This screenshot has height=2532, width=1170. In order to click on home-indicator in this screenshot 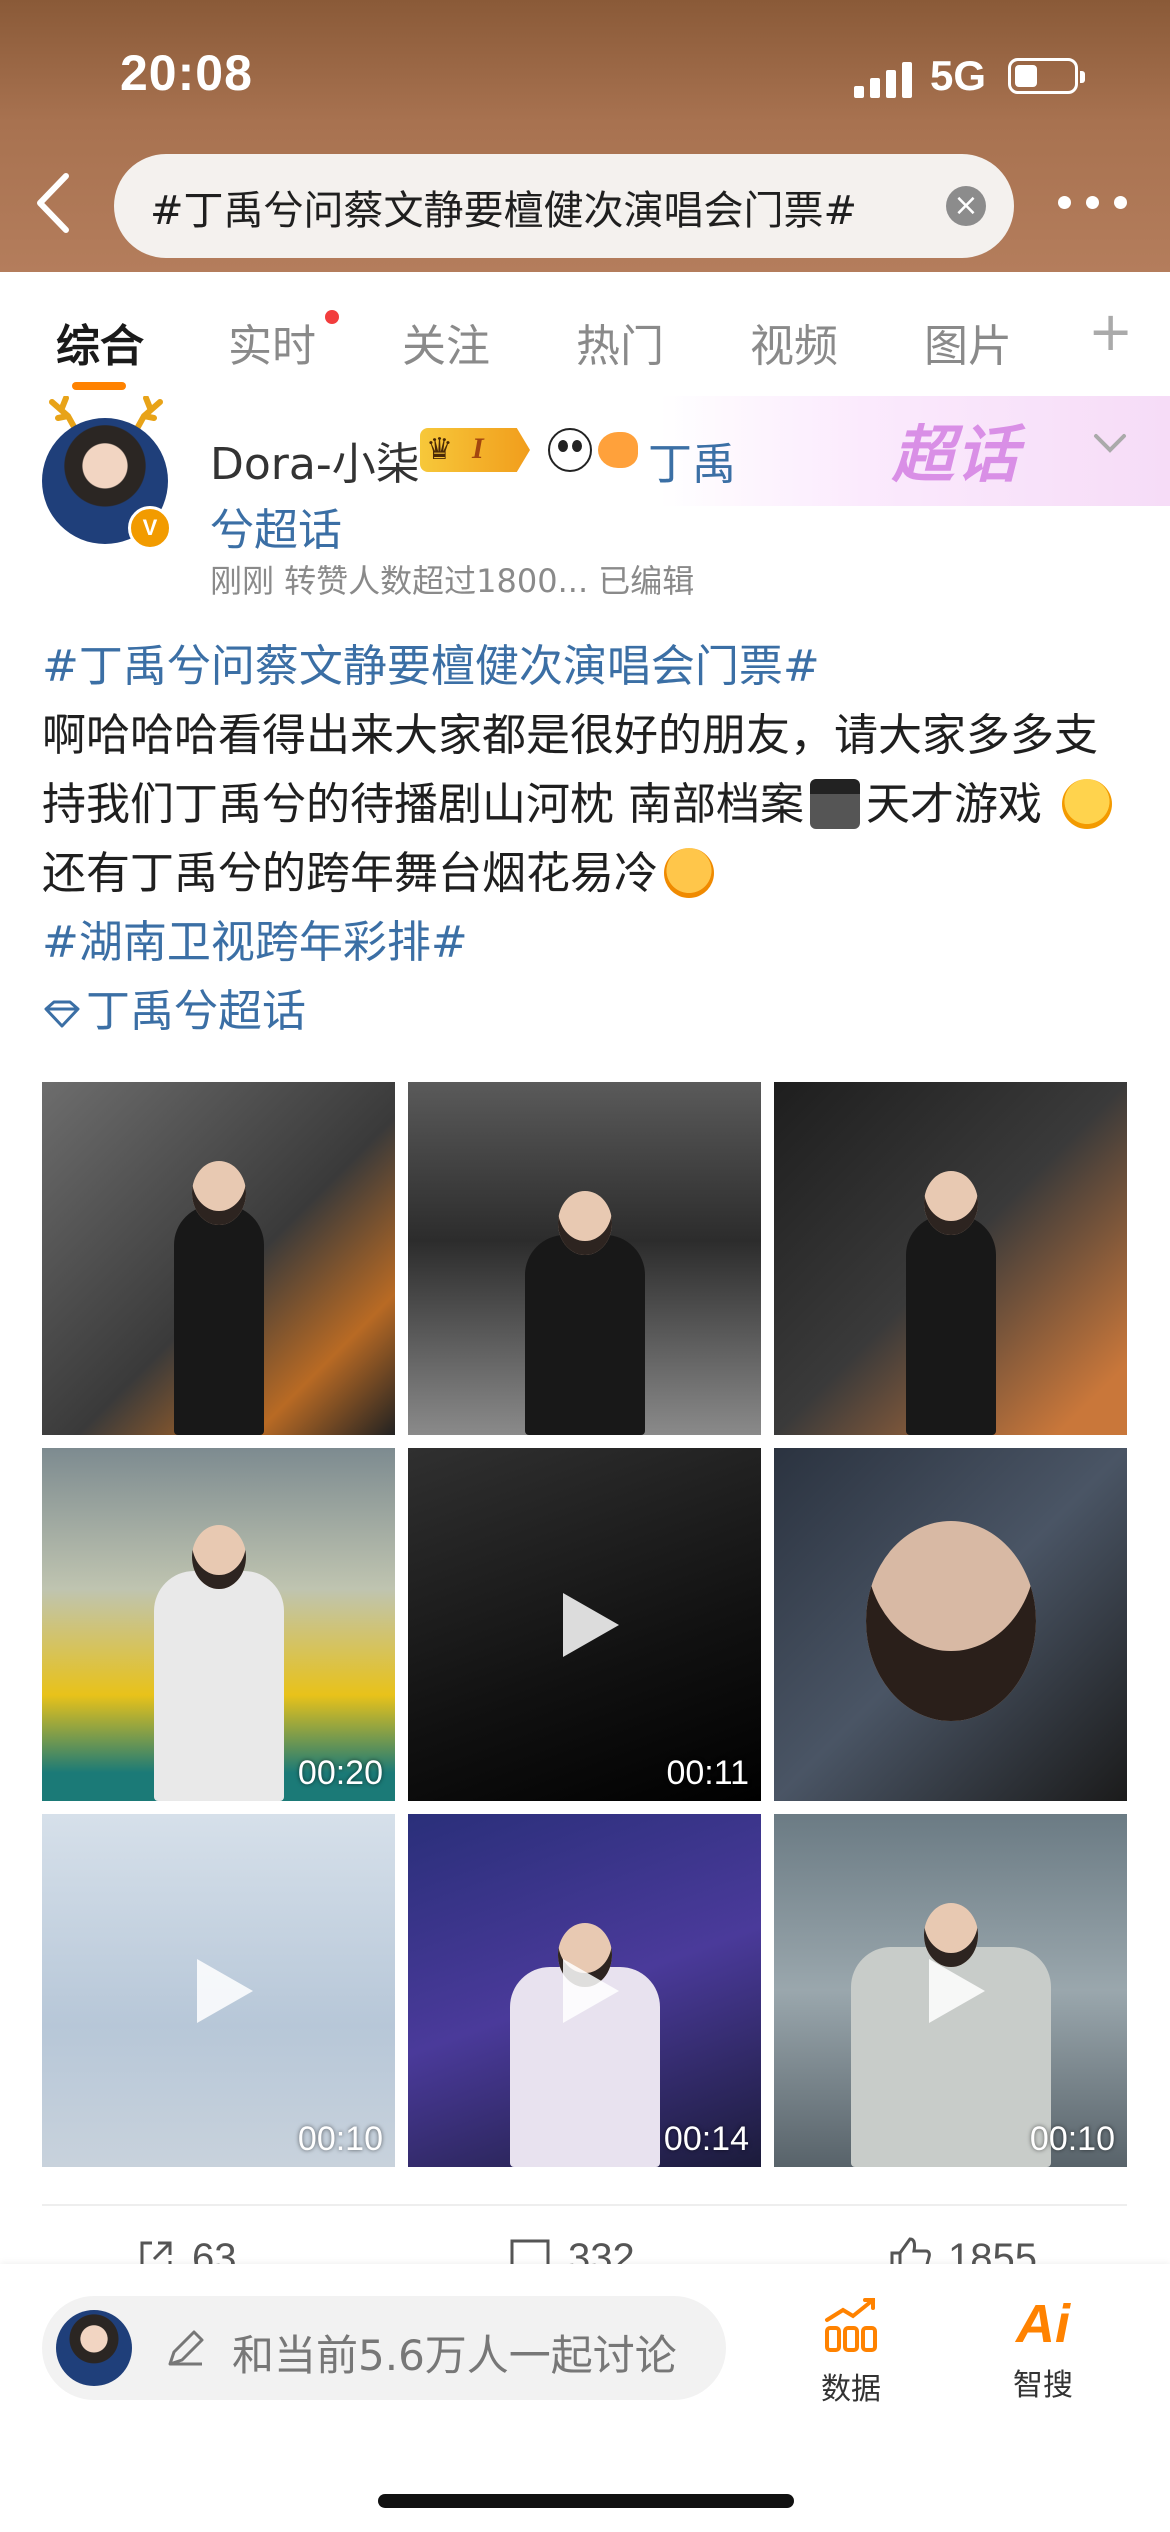, I will do `click(586, 2501)`.